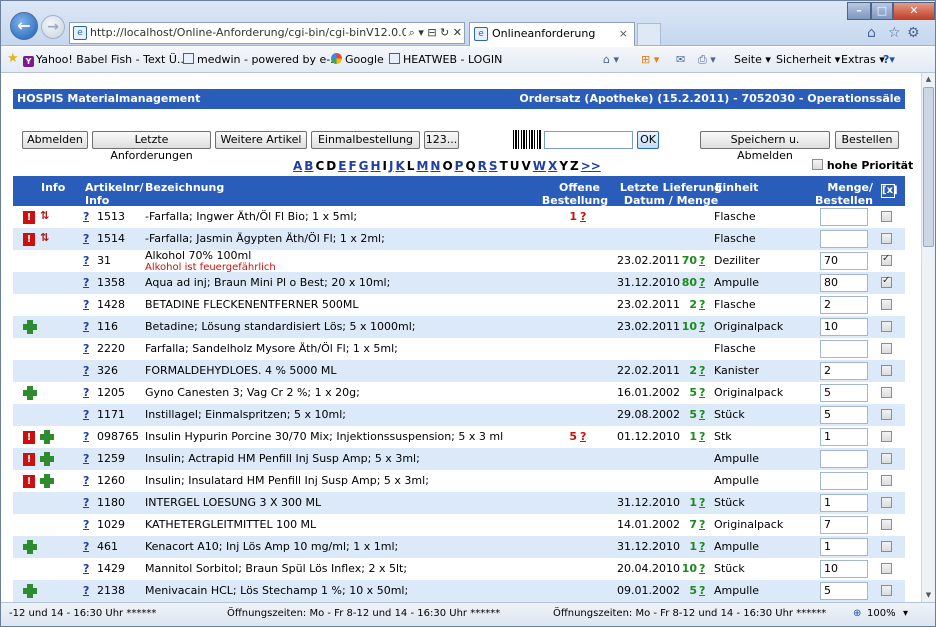 The image size is (936, 627). Describe the element at coordinates (928, 167) in the screenshot. I see `scroll-thumb` at that location.